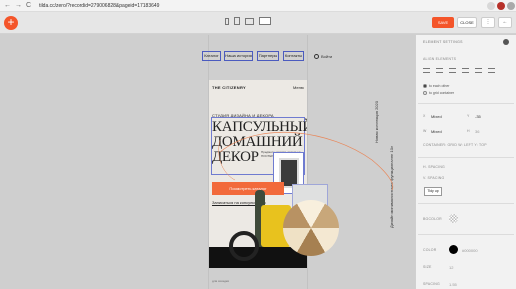 Image resolution: width=516 pixels, height=289 pixels. I want to click on color-swatch, so click(453, 249).